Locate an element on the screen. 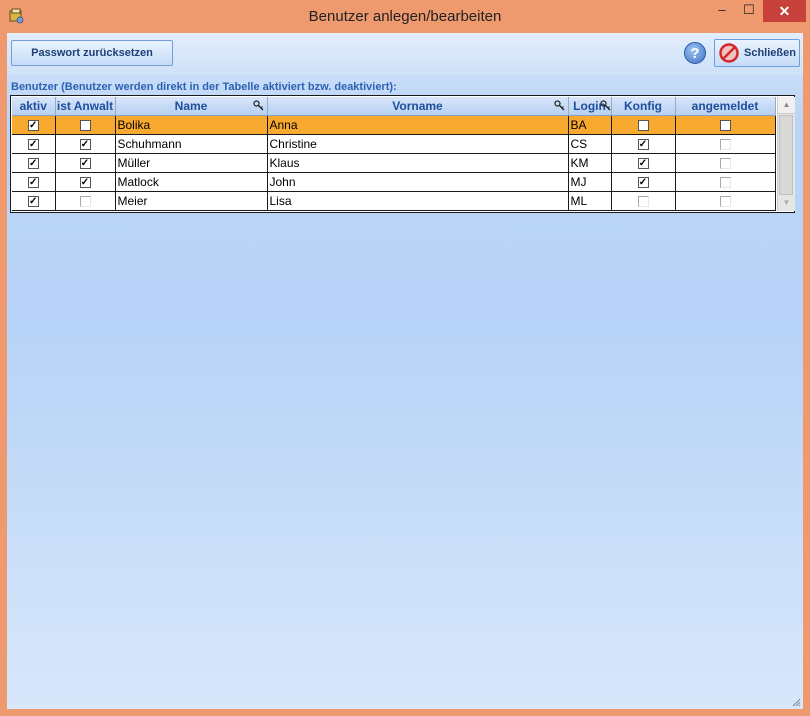  column-header-name: Name is located at coordinates (191, 106).